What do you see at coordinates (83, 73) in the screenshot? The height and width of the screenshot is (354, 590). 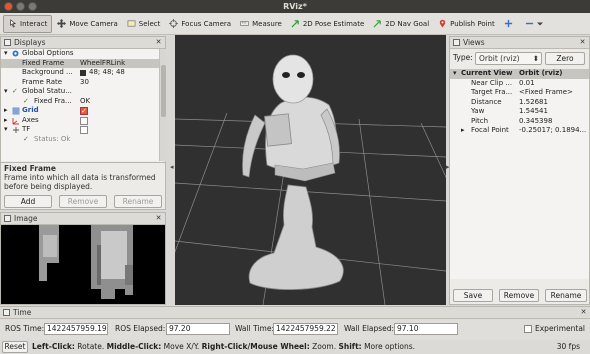 I see `color-swatch` at bounding box center [83, 73].